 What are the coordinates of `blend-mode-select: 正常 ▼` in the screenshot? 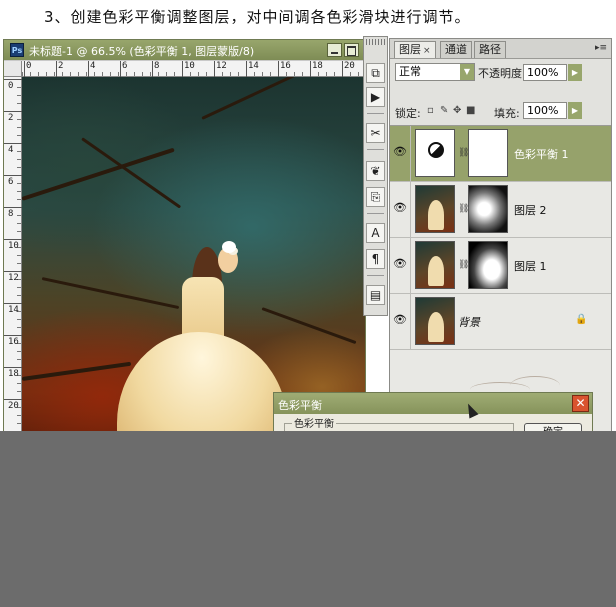 It's located at (435, 72).